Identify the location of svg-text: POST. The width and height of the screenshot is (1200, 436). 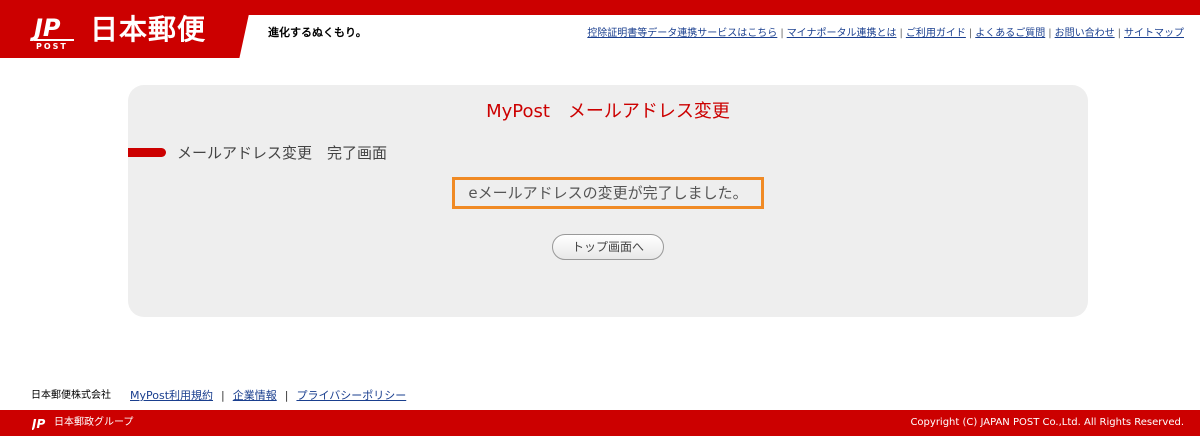
(52, 46).